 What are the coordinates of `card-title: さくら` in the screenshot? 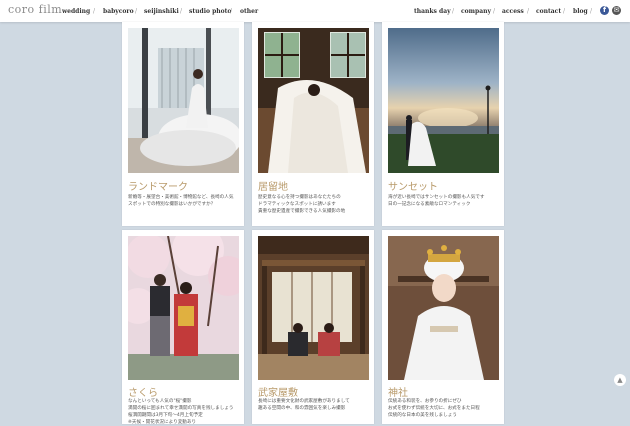 It's located at (143, 393).